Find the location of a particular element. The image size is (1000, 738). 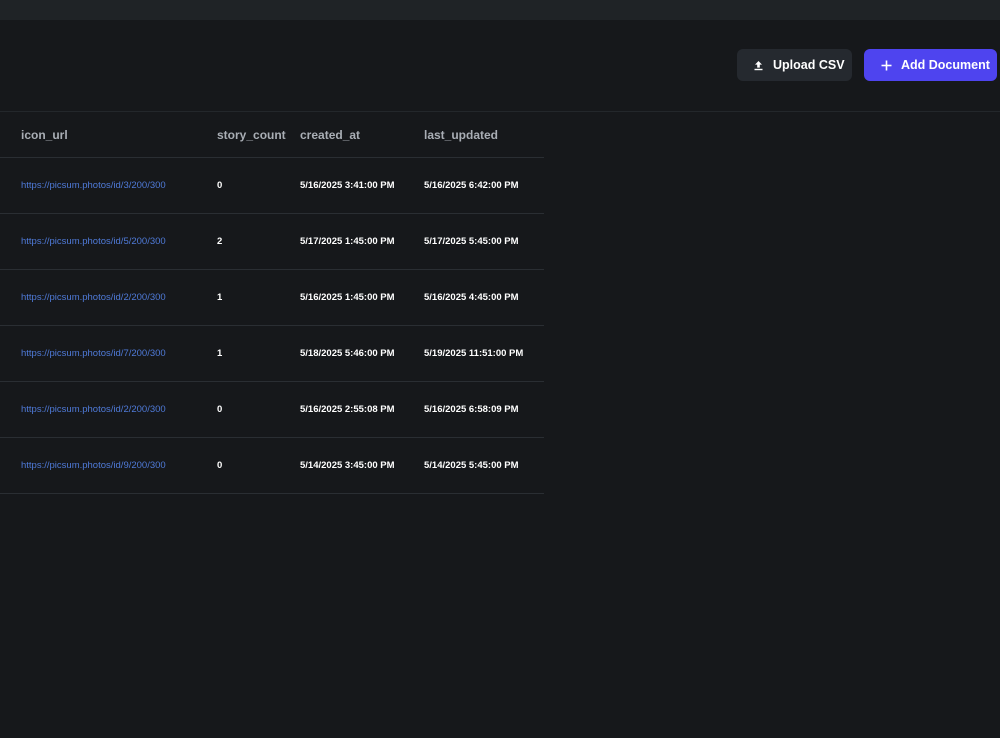

last-updated-cell: 5/19/2025 11:51:00 PM is located at coordinates (484, 353).